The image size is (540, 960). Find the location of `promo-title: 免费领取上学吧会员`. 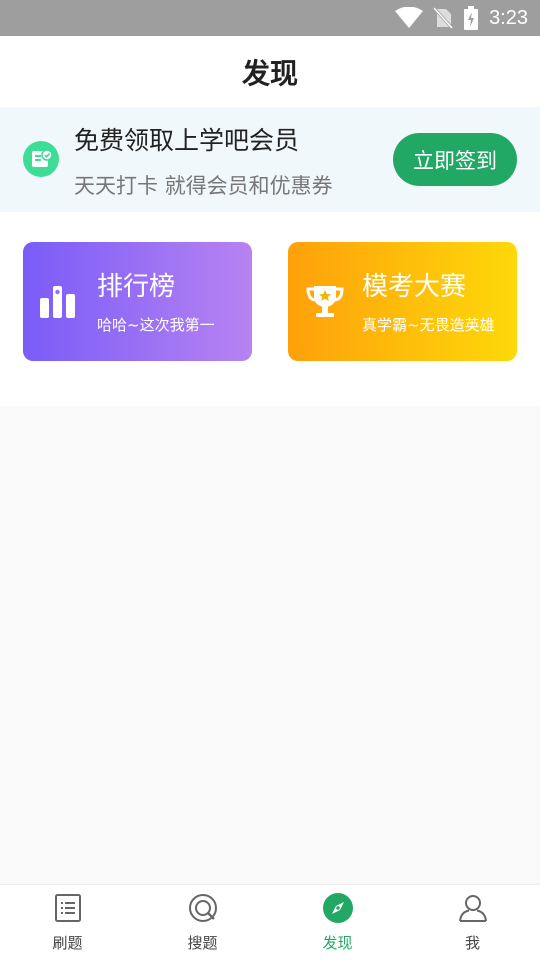

promo-title: 免费领取上学吧会员 is located at coordinates (187, 140).